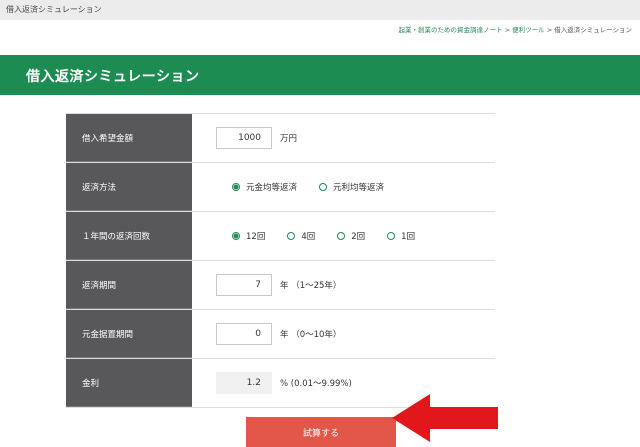 The width and height of the screenshot is (640, 447). What do you see at coordinates (451, 30) in the screenshot?
I see `breadcrumb-link-home: 起業・創業のための資金調達ノート` at bounding box center [451, 30].